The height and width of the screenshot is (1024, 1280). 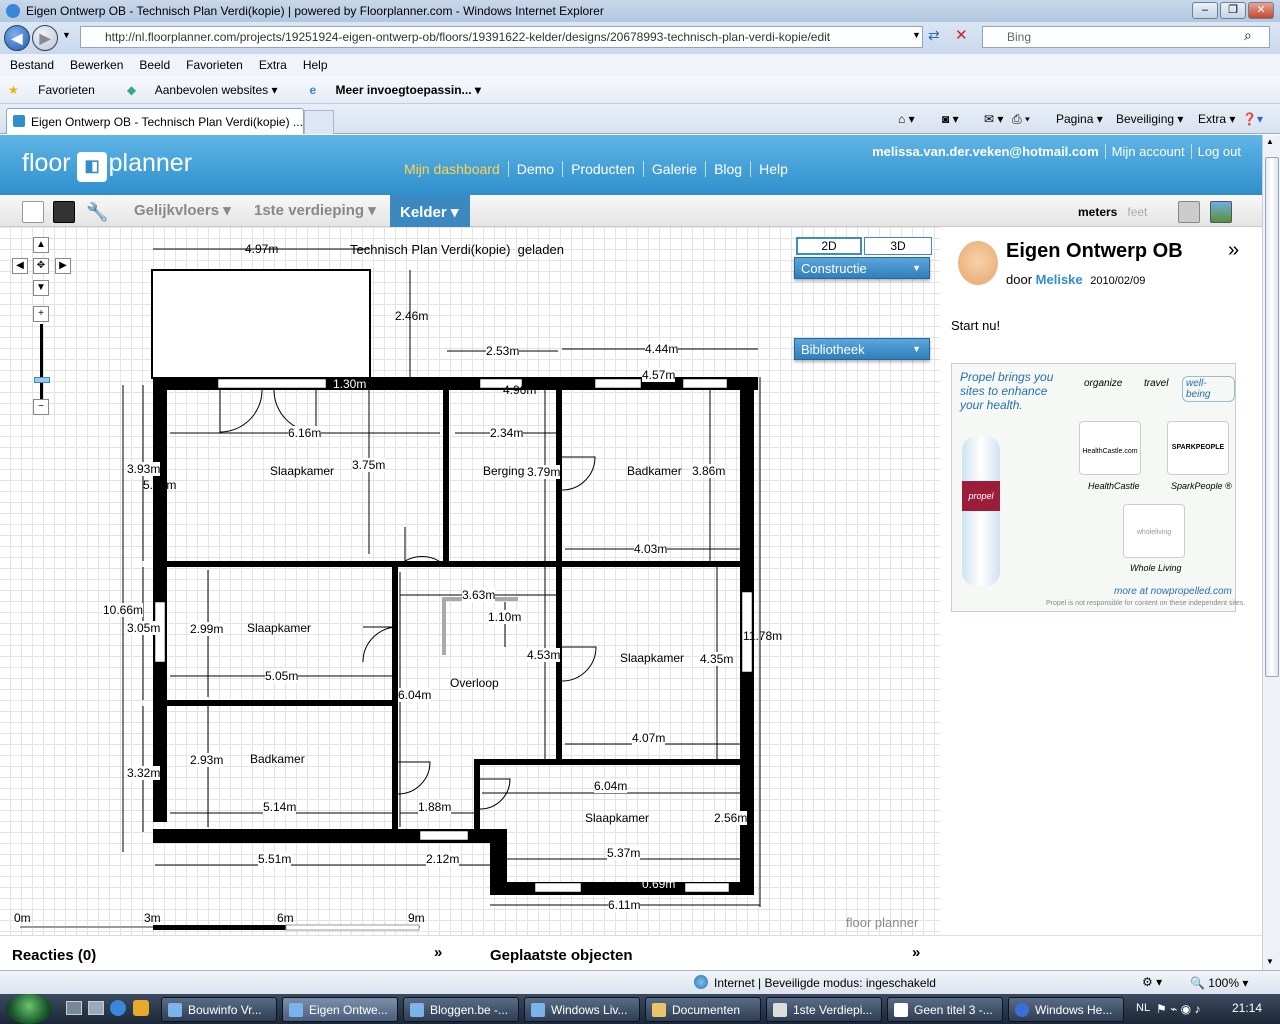 I want to click on zoom-slider, so click(x=41, y=362).